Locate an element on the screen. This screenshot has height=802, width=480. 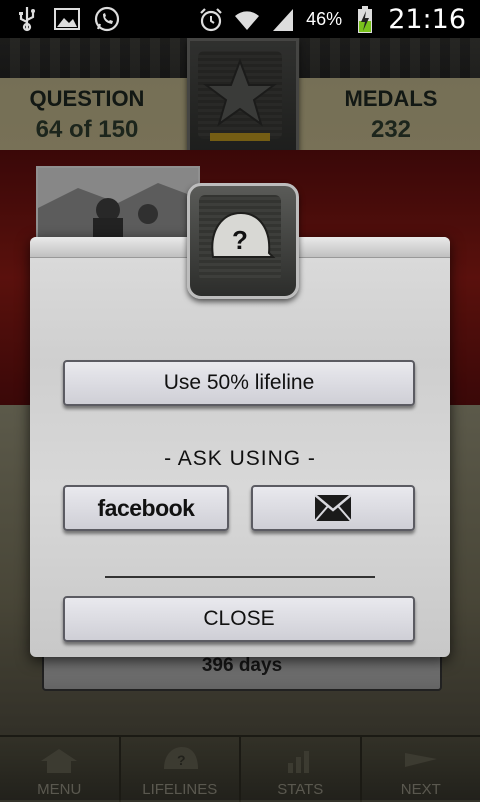
battery-charging-icon is located at coordinates (365, 20).